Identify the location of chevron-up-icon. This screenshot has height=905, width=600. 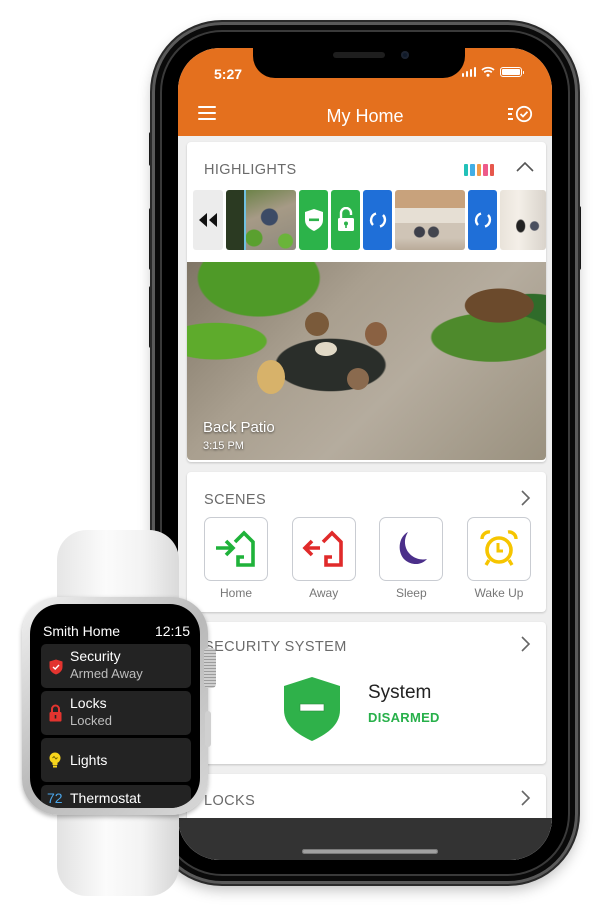
(525, 166).